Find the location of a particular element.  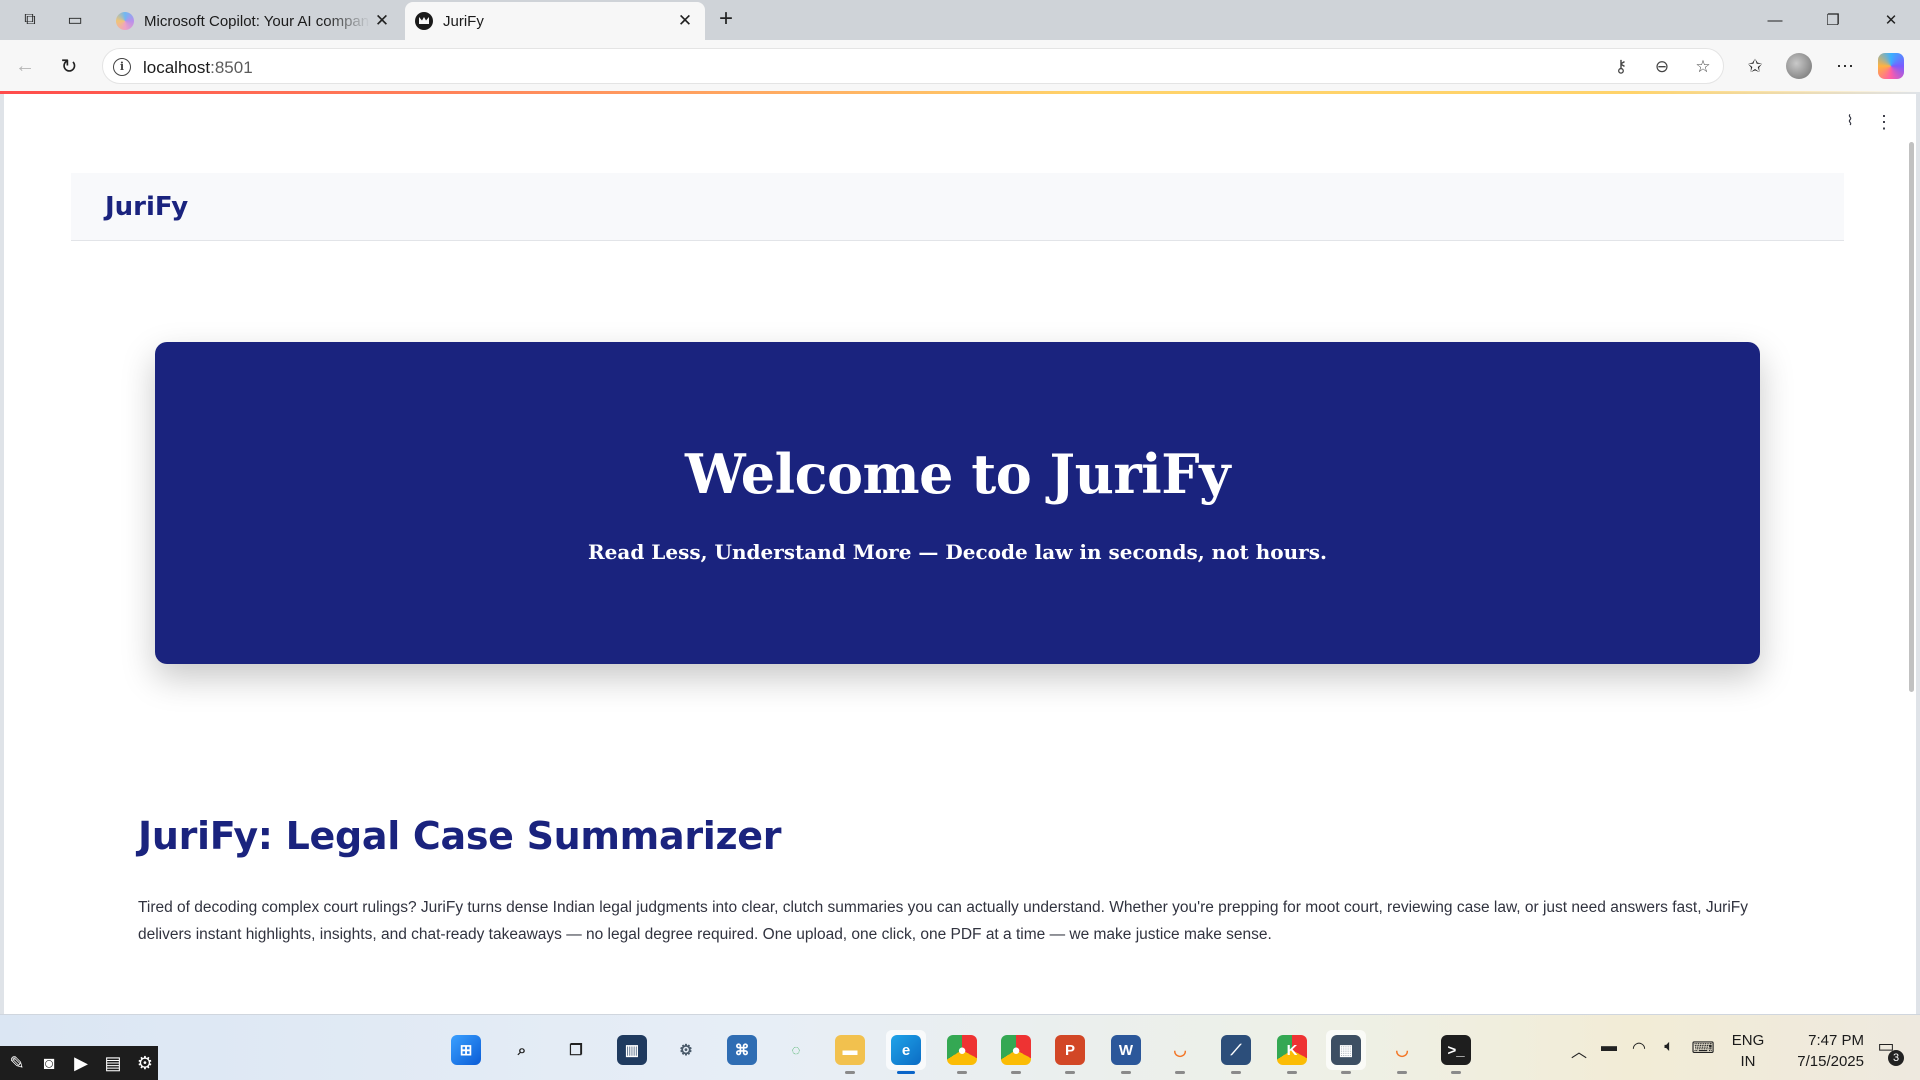

vertical-tabs-icon: ▭ is located at coordinates (75, 20).